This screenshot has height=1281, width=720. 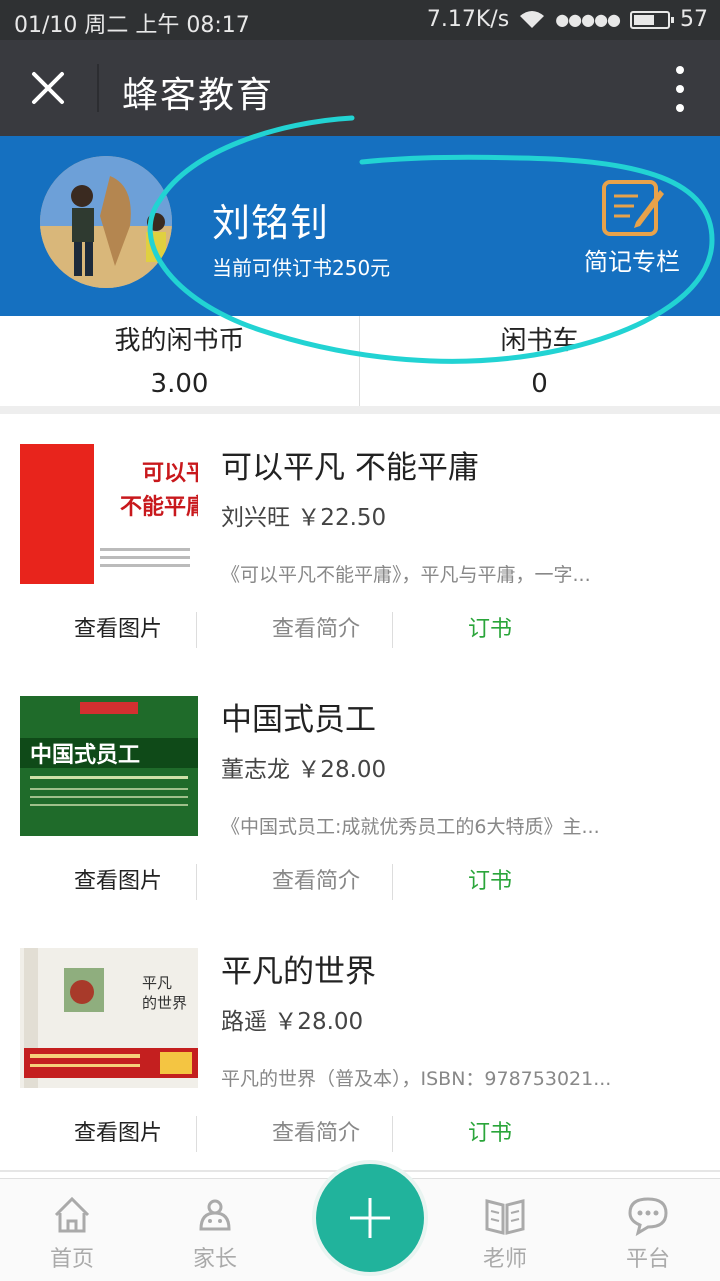 I want to click on stat-value: 3.00, so click(x=179, y=384).